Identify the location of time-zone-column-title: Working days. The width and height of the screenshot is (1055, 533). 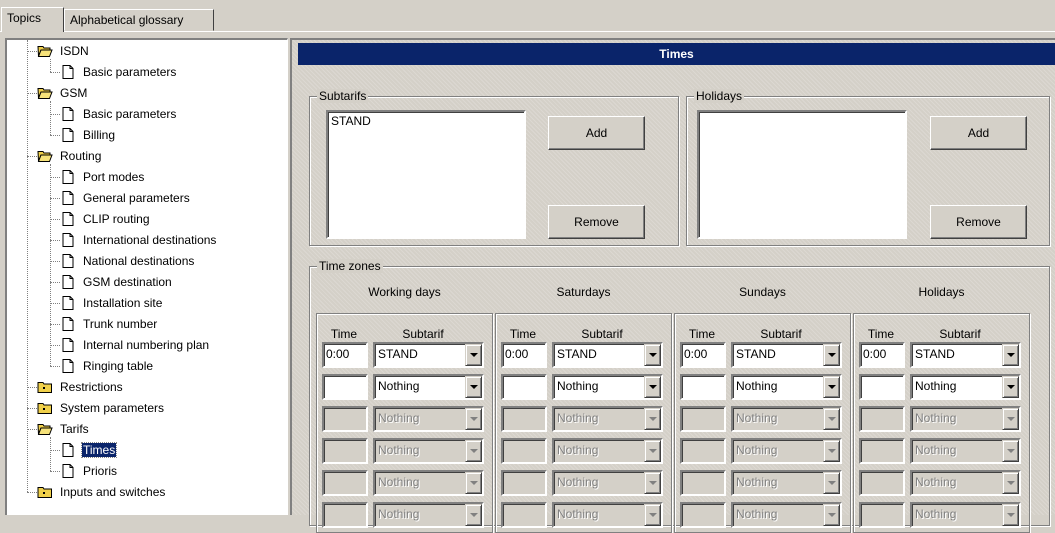
(404, 292).